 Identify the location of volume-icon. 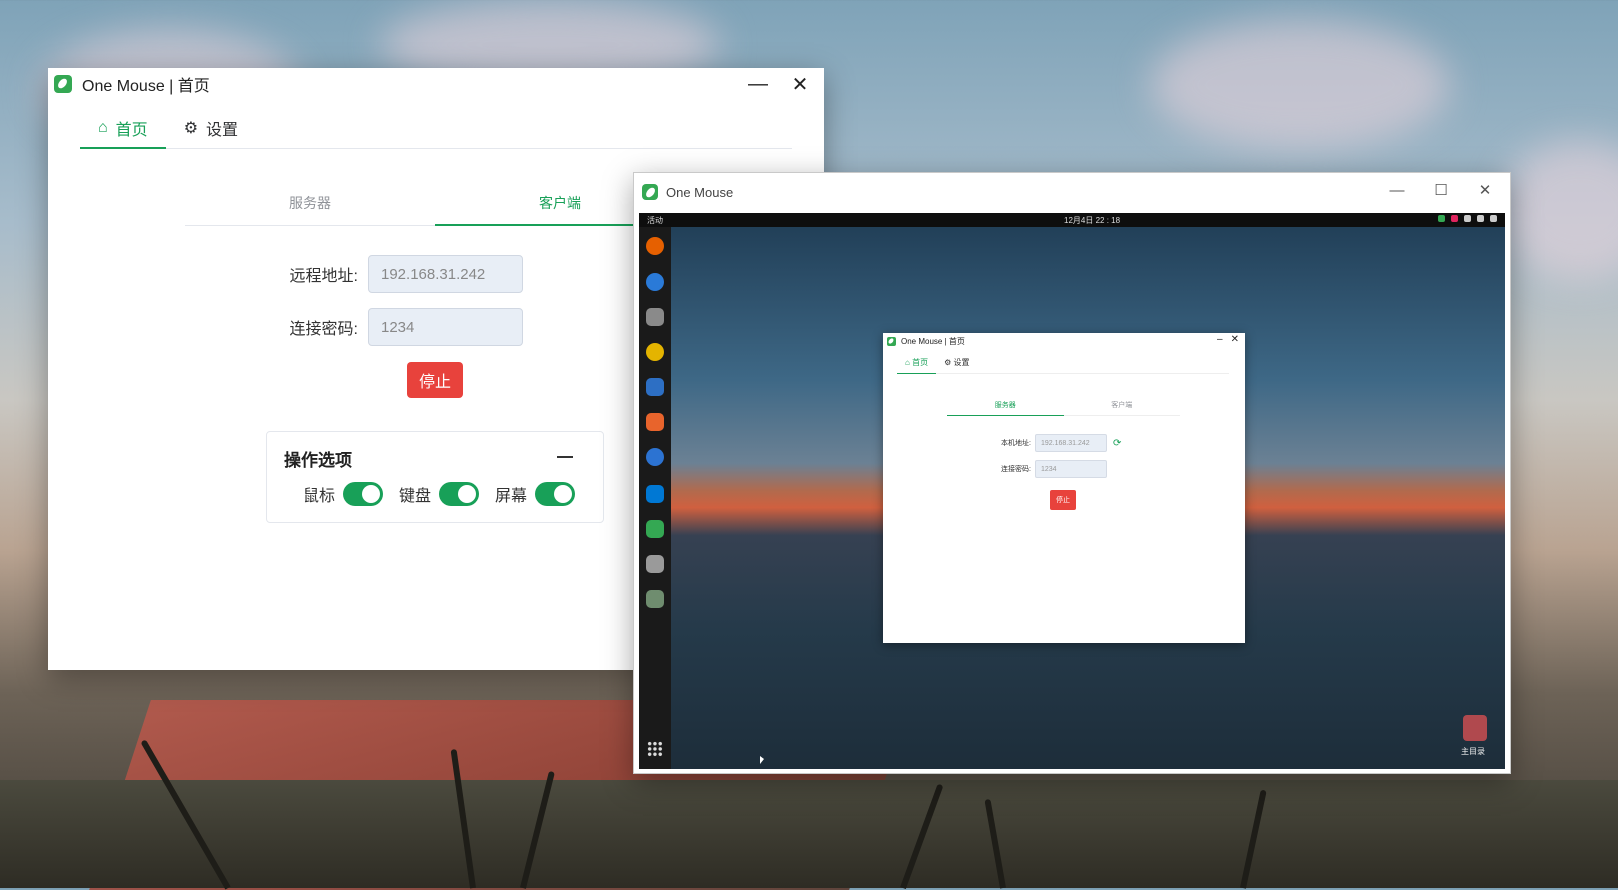
(1480, 218).